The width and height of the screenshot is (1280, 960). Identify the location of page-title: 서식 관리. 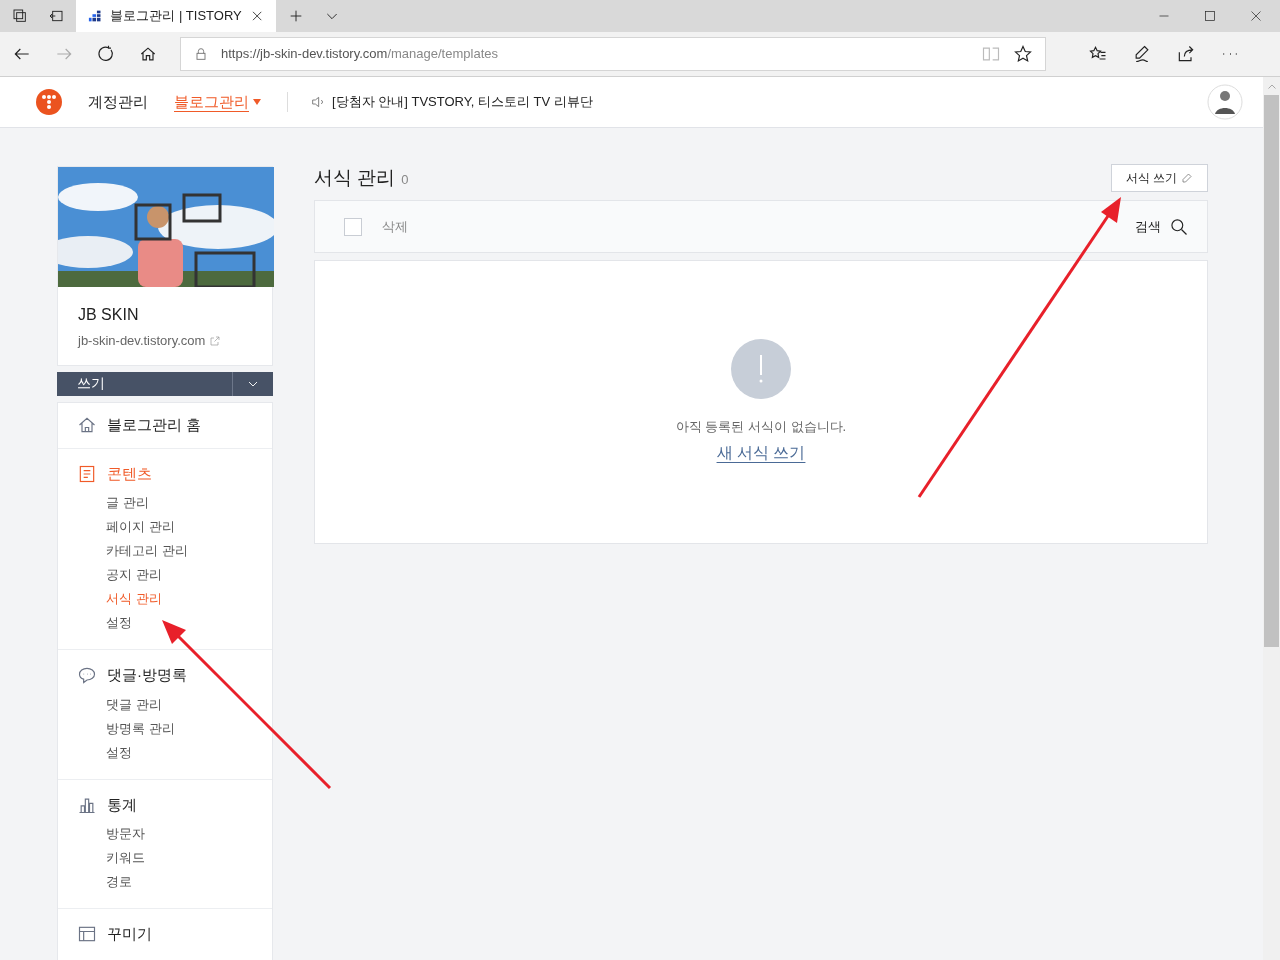
(355, 177).